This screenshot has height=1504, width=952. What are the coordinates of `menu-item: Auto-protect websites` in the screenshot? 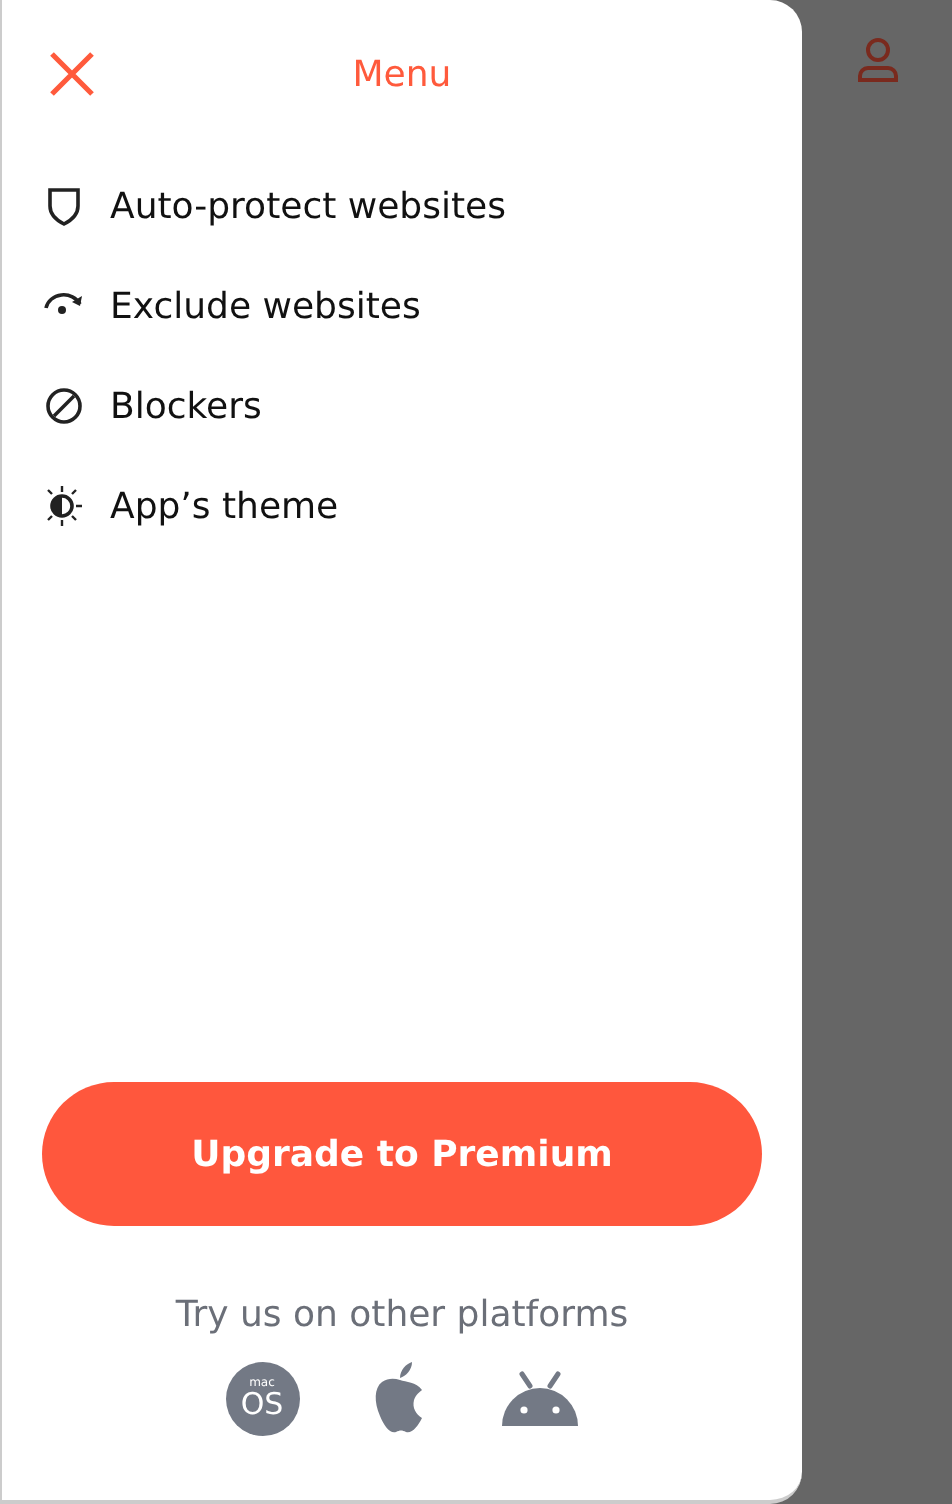 It's located at (402, 206).